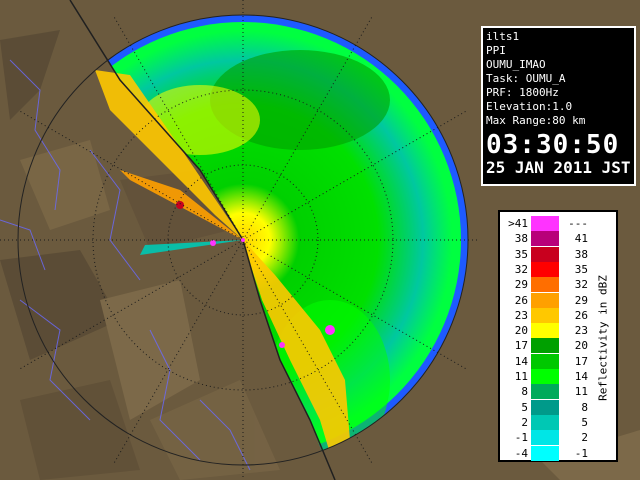 The height and width of the screenshot is (480, 640). Describe the element at coordinates (581, 254) in the screenshot. I see `legend-upper-value: 38` at that location.